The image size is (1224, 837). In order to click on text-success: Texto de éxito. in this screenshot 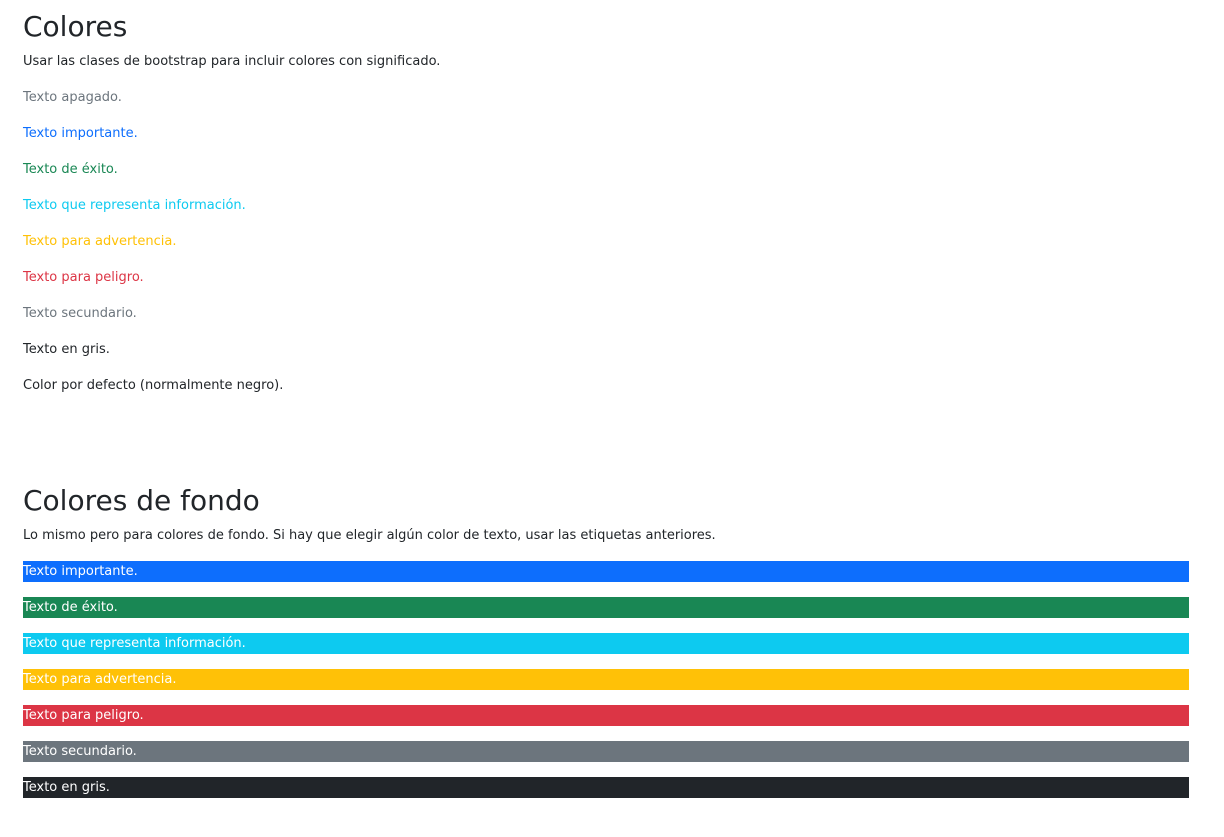, I will do `click(70, 169)`.